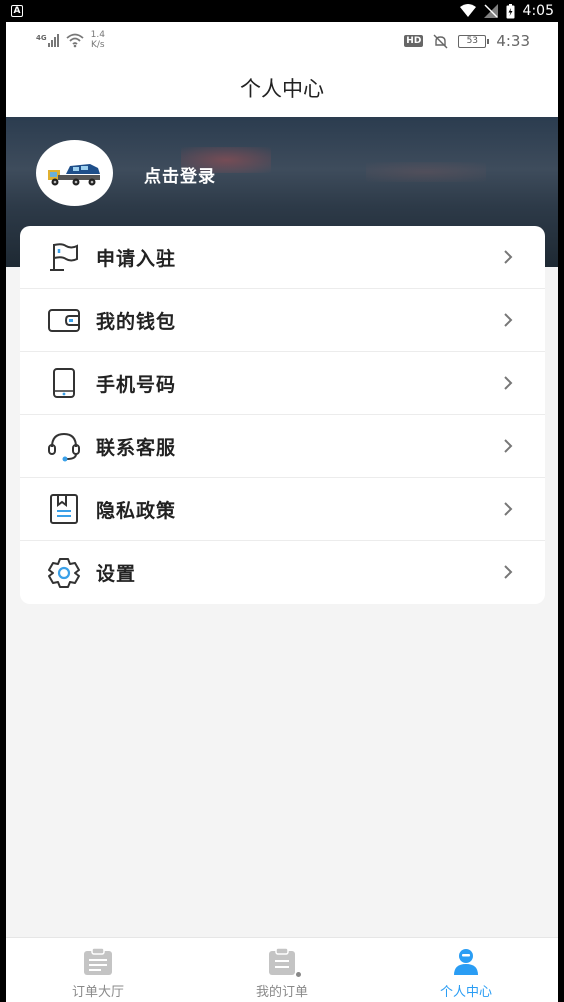 The height and width of the screenshot is (1002, 564). What do you see at coordinates (97, 992) in the screenshot?
I see `tab-label: 订单大厅` at bounding box center [97, 992].